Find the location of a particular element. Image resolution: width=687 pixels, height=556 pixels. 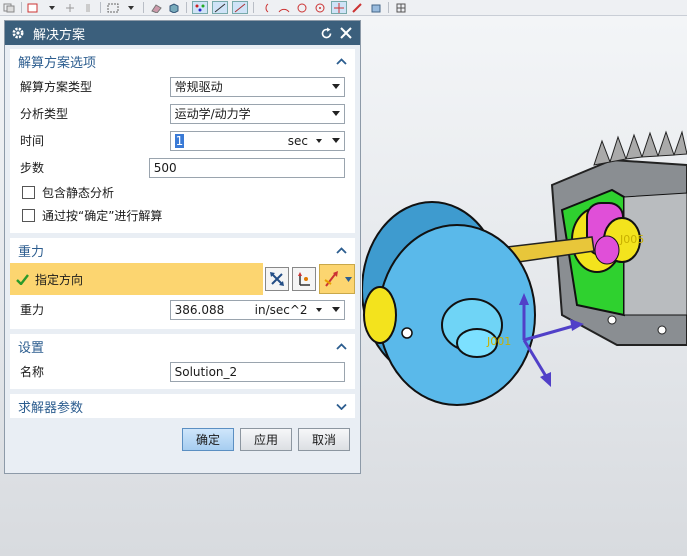

specify-direction-highlight: 指定方向 is located at coordinates (136, 279).